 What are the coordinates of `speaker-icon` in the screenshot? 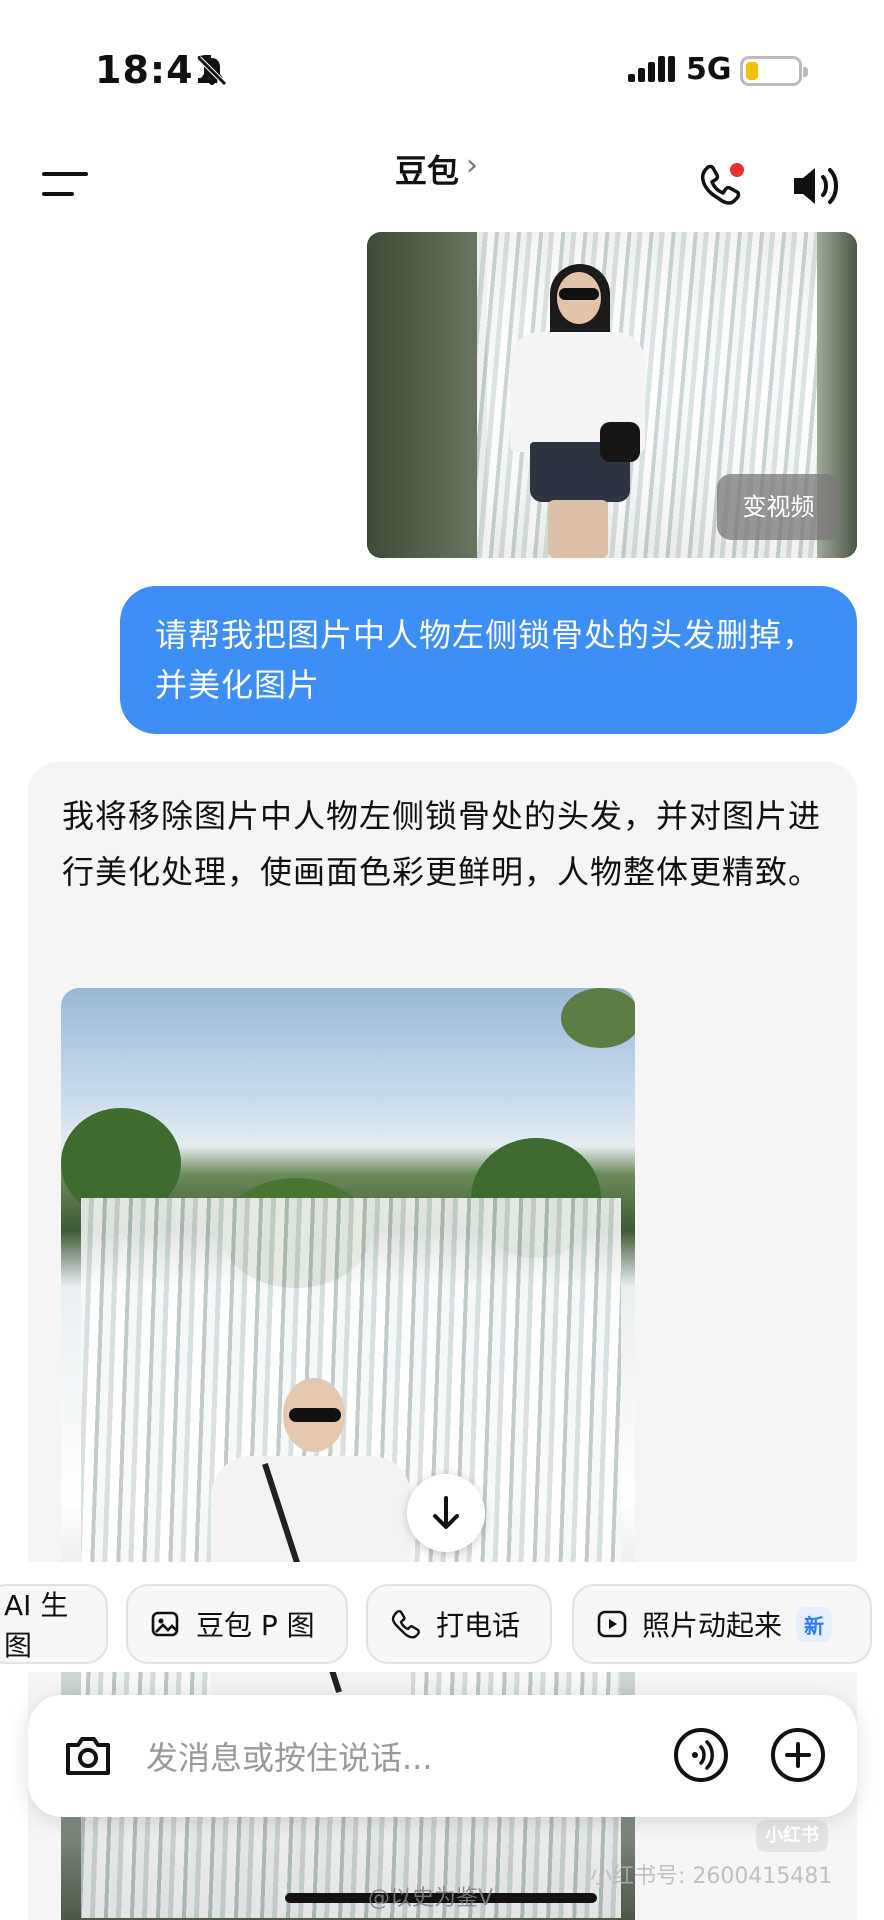 It's located at (817, 186).